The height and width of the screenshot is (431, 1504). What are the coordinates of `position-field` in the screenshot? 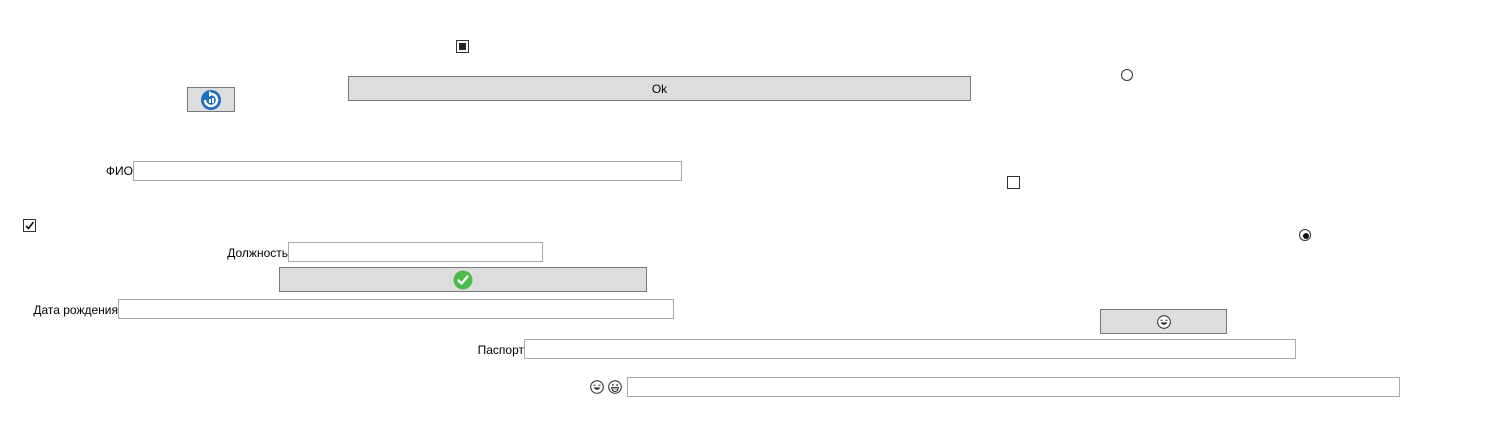 It's located at (415, 252).